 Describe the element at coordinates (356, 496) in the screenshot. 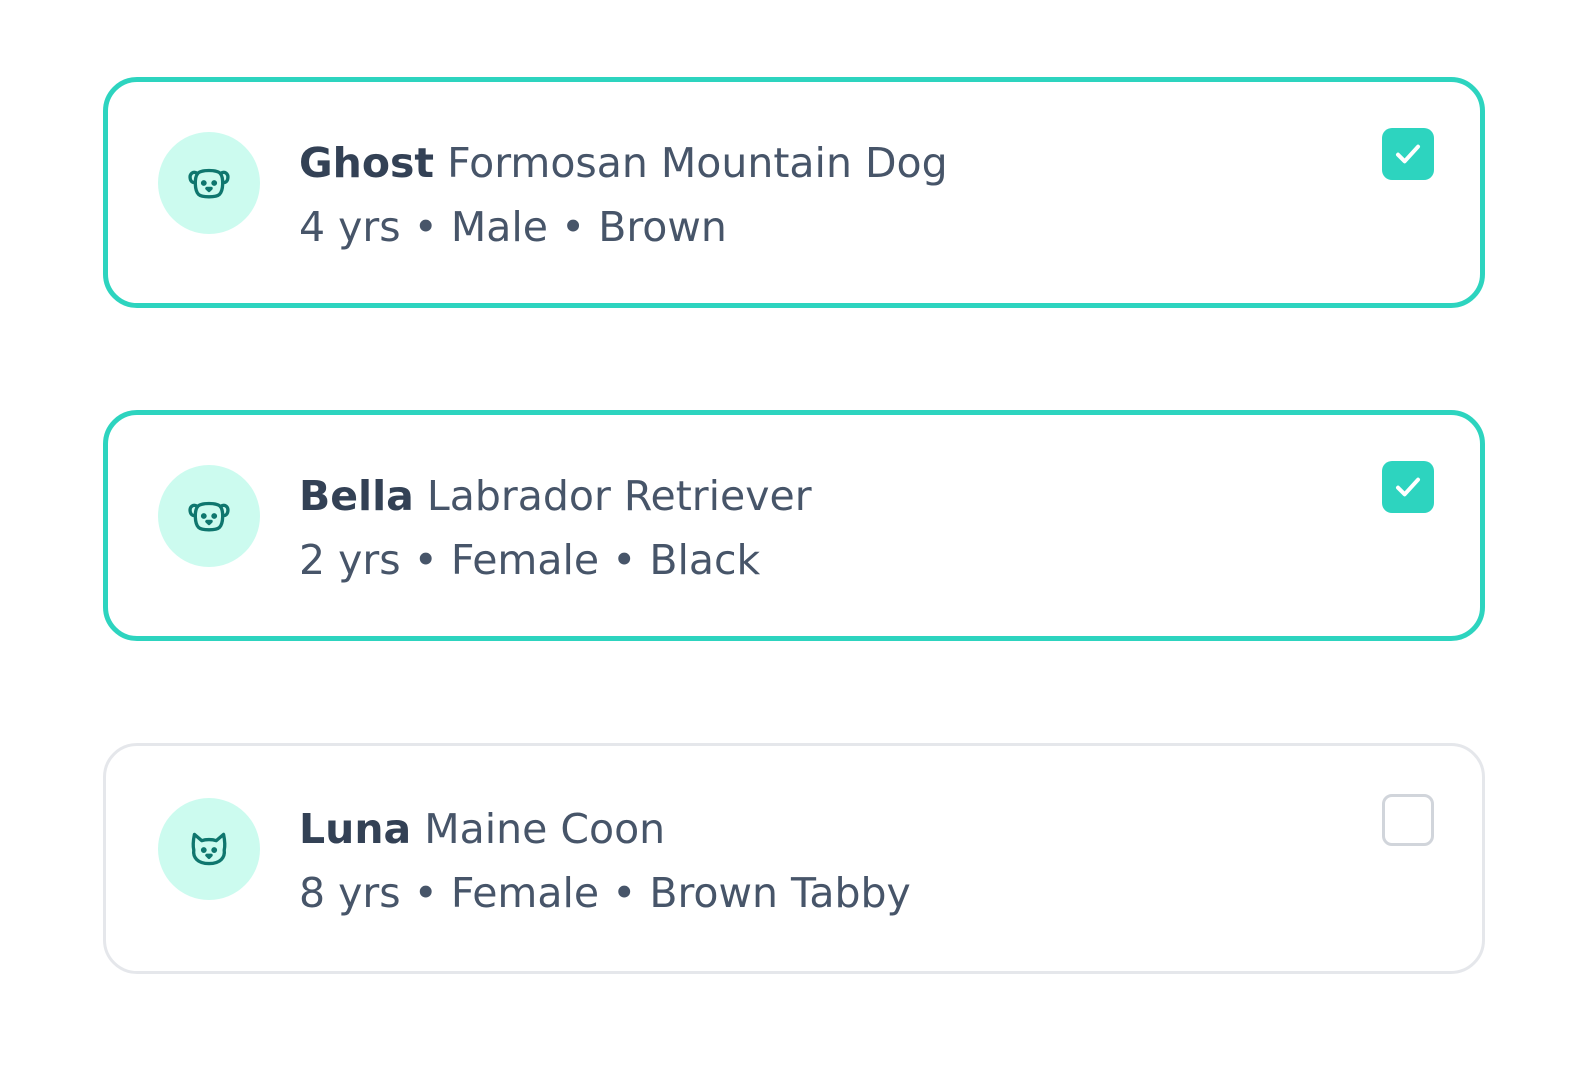

I see `pet-name: Bella` at that location.